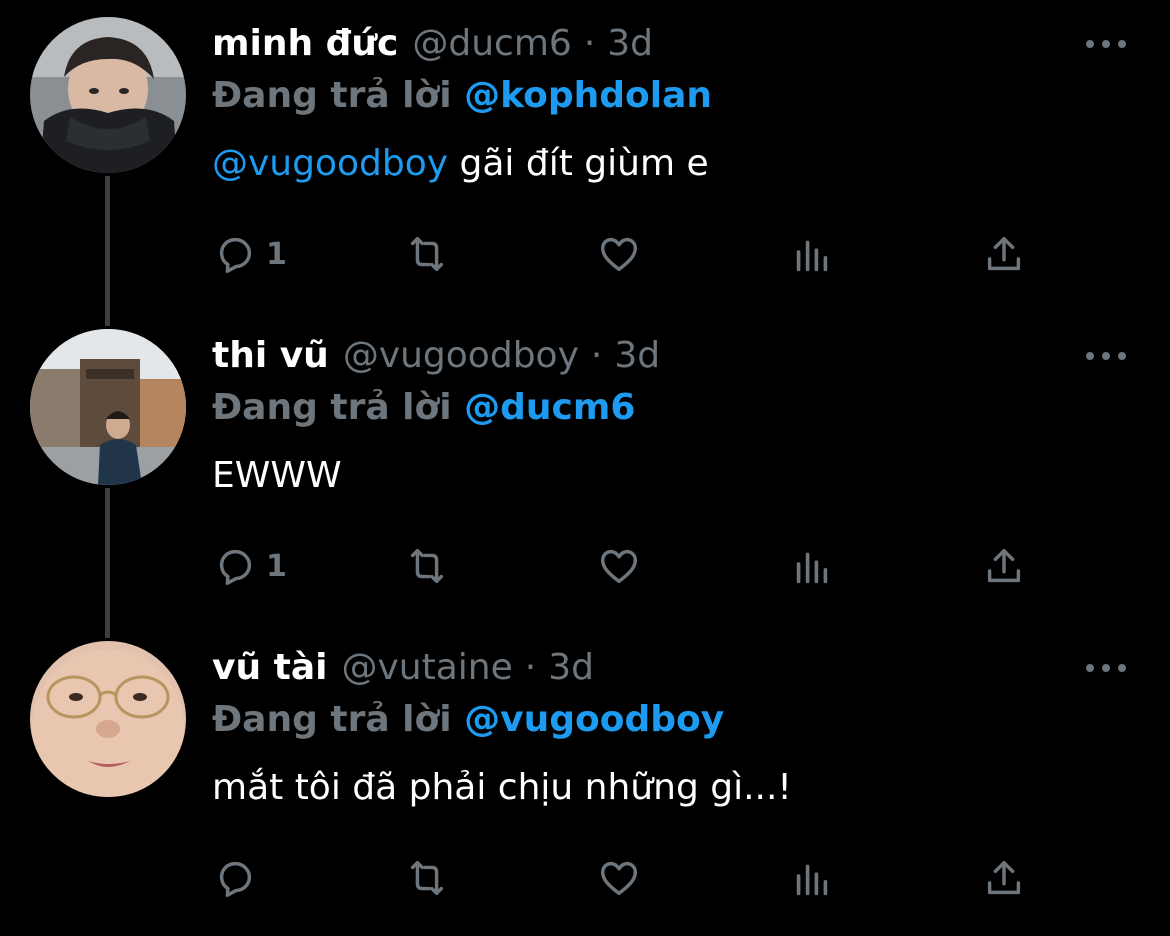  What do you see at coordinates (491, 44) in the screenshot?
I see `user-handle: @ducm6` at bounding box center [491, 44].